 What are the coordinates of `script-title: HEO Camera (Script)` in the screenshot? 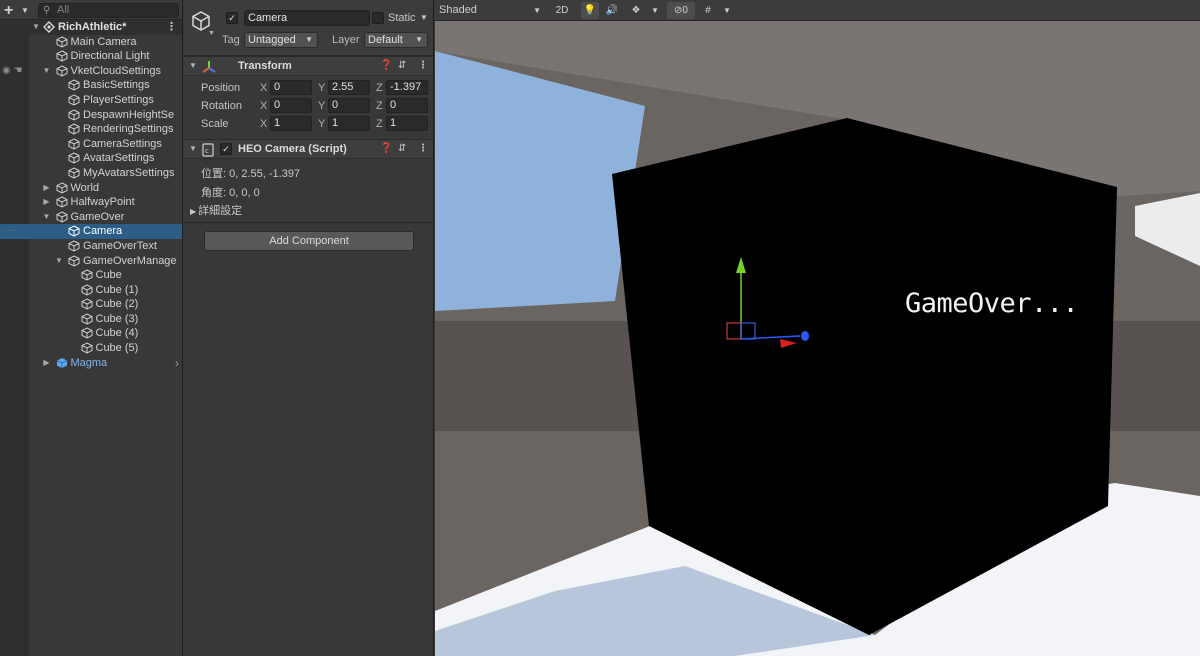 It's located at (292, 149).